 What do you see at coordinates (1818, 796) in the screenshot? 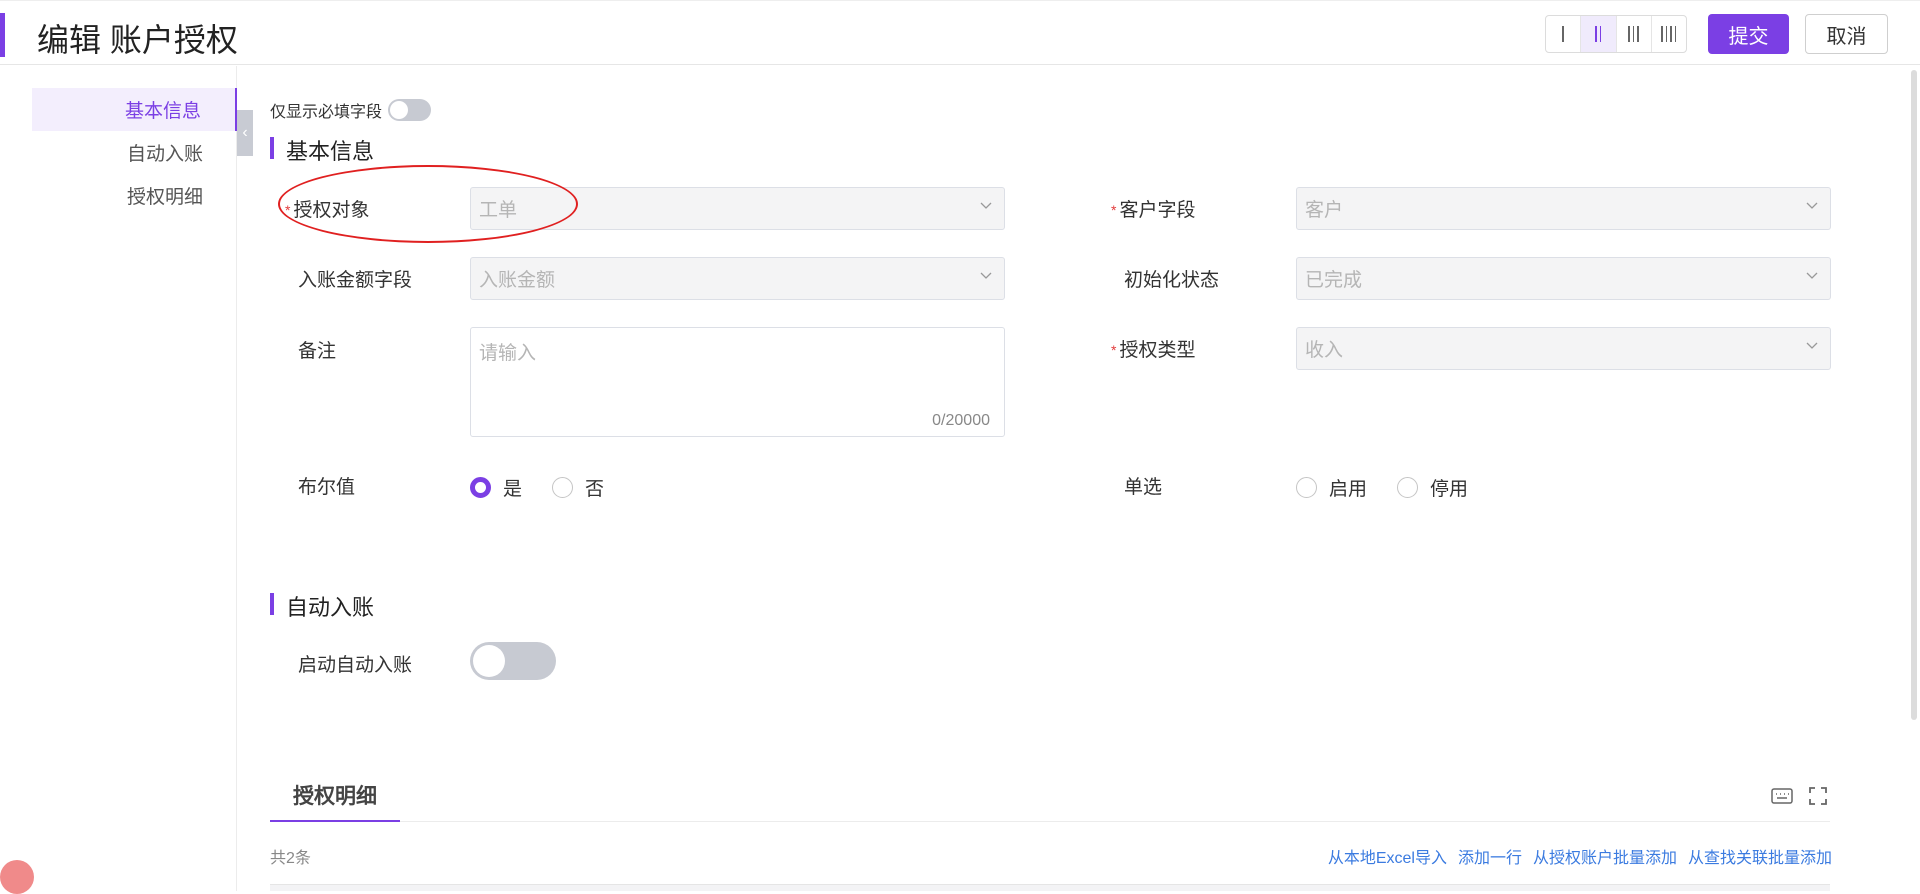
I see `fullscreen-icon` at bounding box center [1818, 796].